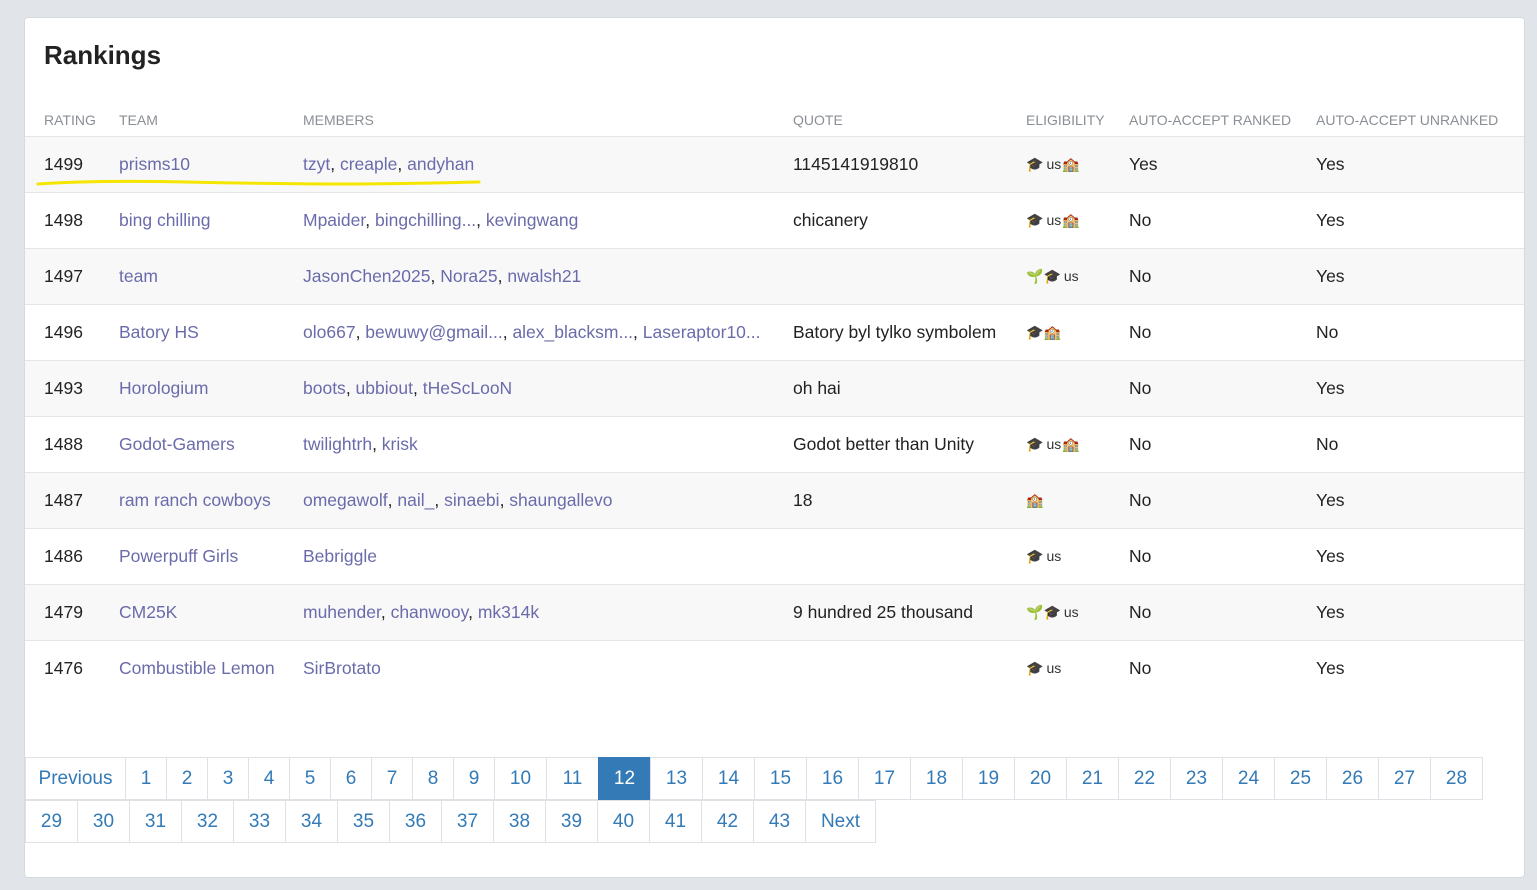 The height and width of the screenshot is (890, 1537). Describe the element at coordinates (340, 556) in the screenshot. I see `member-link: Bebriggle` at that location.